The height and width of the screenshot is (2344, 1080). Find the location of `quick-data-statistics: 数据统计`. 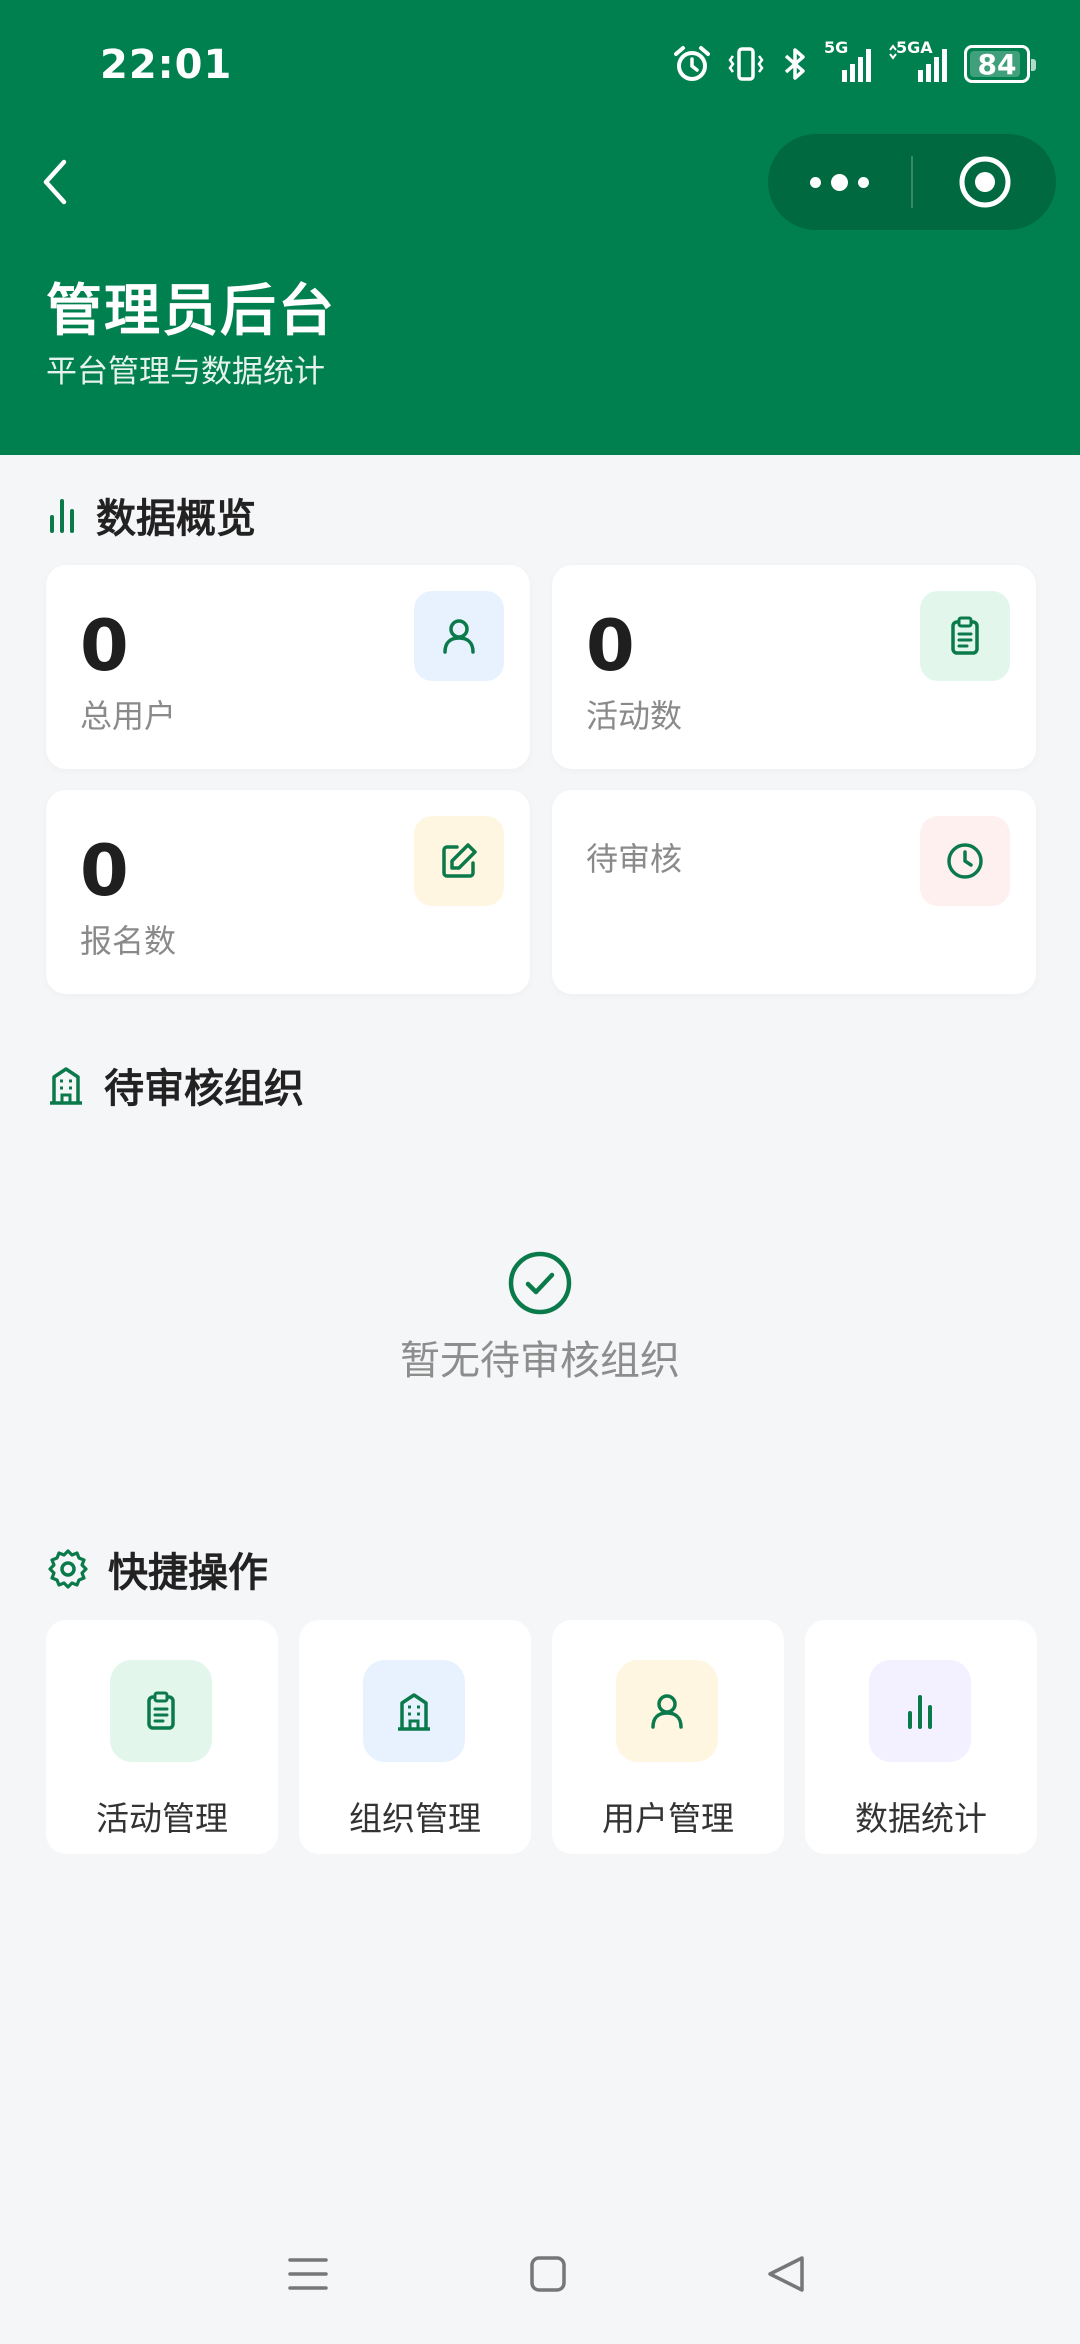

quick-data-statistics: 数据统计 is located at coordinates (921, 1737).